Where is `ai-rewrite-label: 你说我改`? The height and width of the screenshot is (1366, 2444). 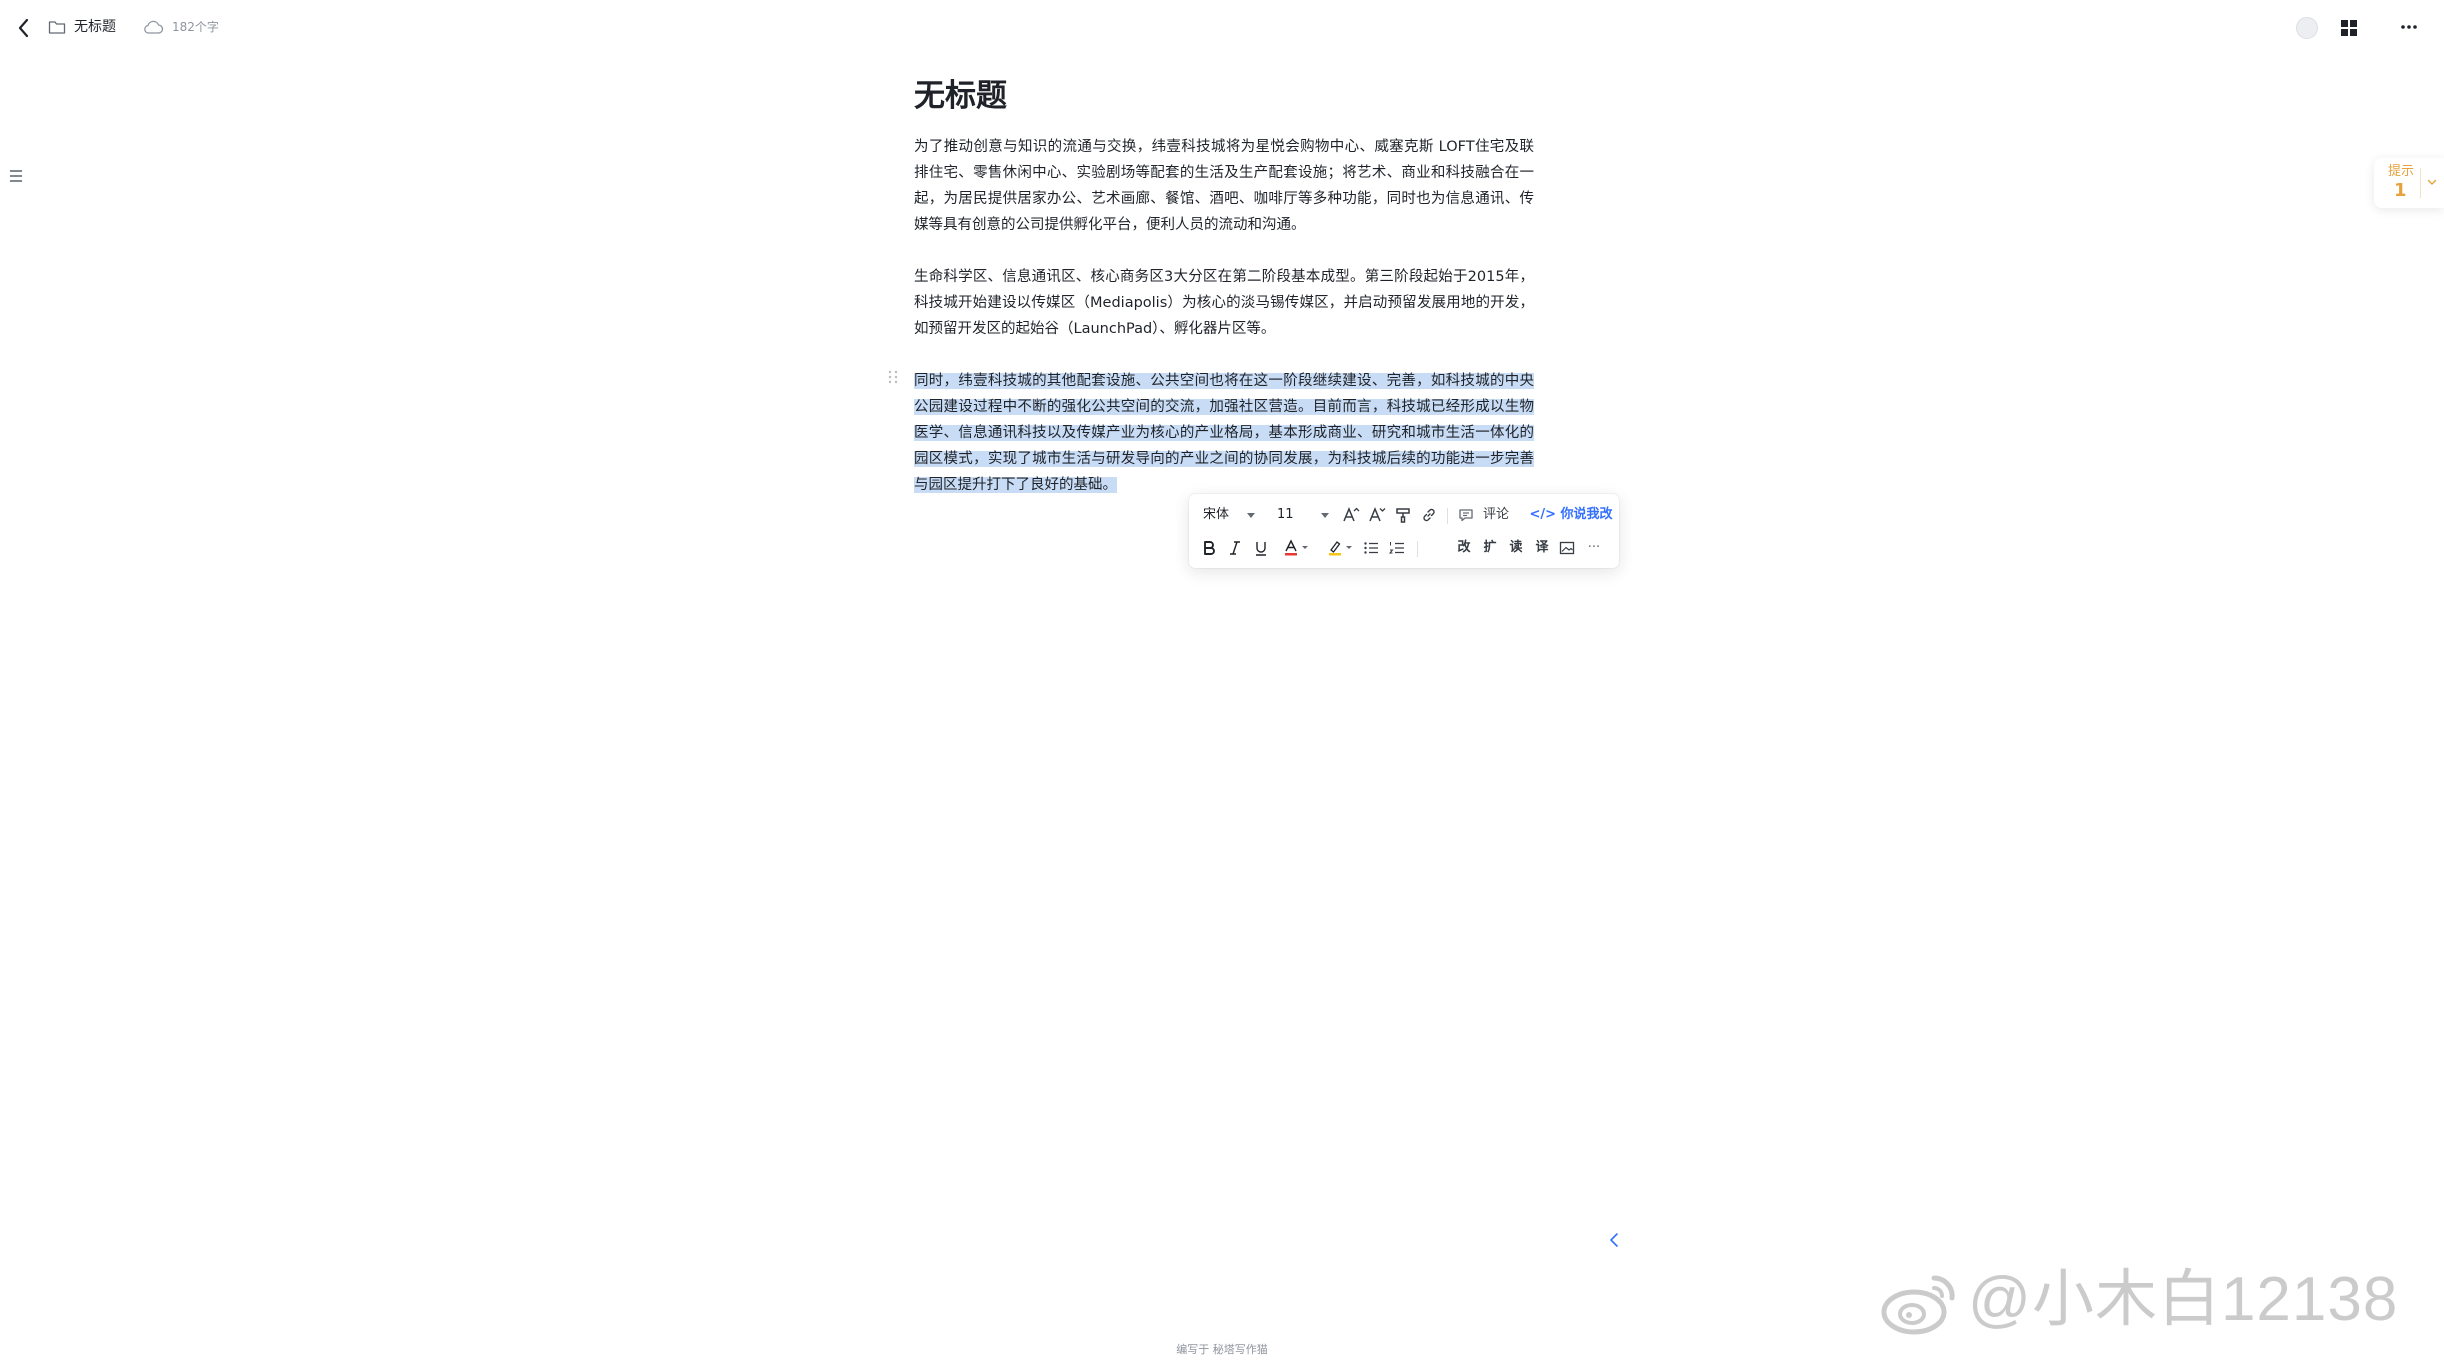
ai-rewrite-label: 你说我改 is located at coordinates (1586, 514).